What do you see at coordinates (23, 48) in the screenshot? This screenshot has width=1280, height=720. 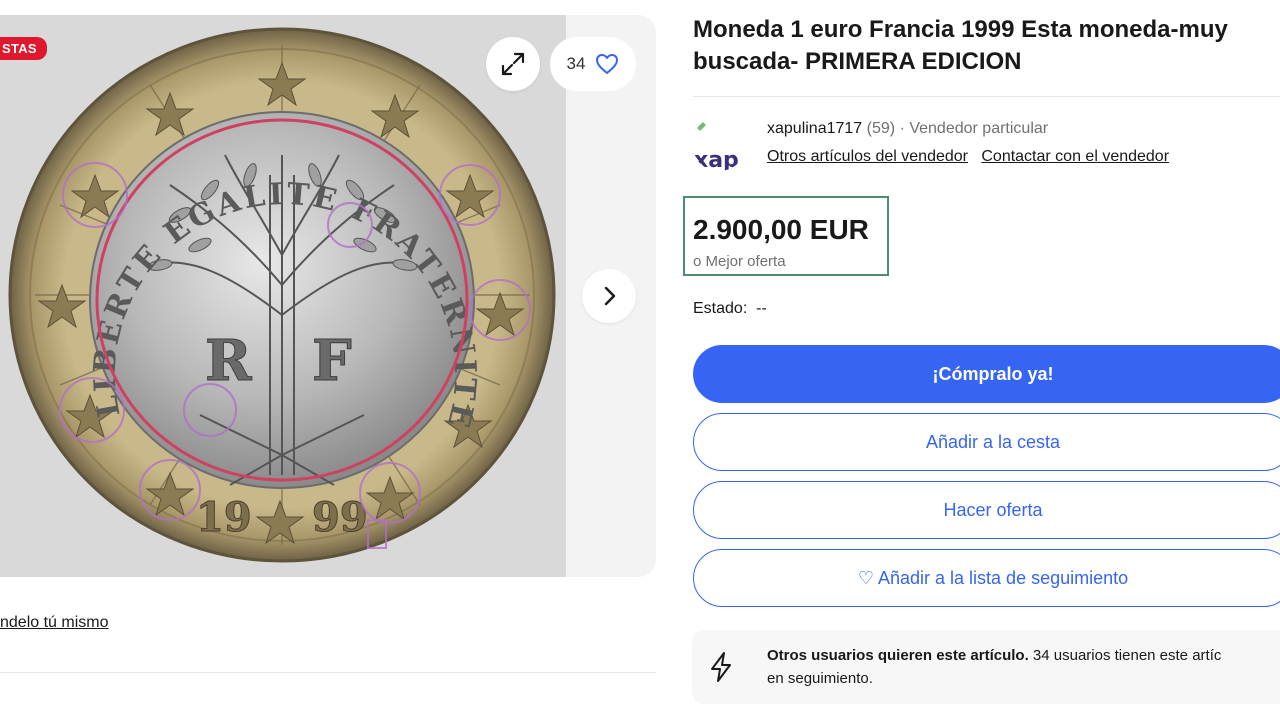 I see `sale-badge: STAS` at bounding box center [23, 48].